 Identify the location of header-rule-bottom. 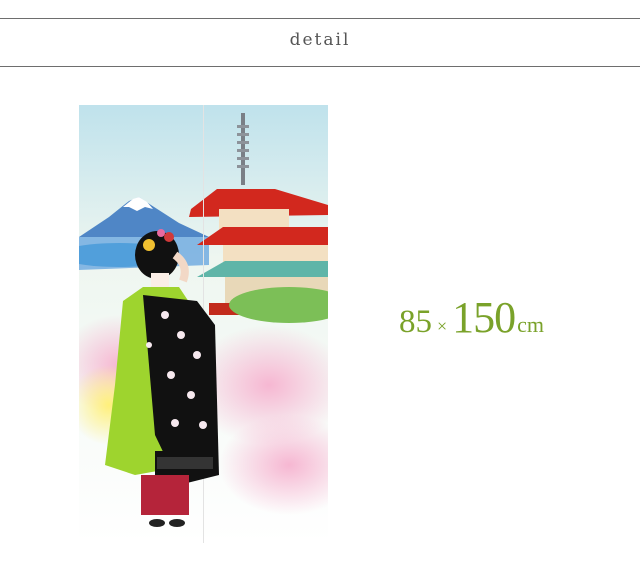
(320, 66).